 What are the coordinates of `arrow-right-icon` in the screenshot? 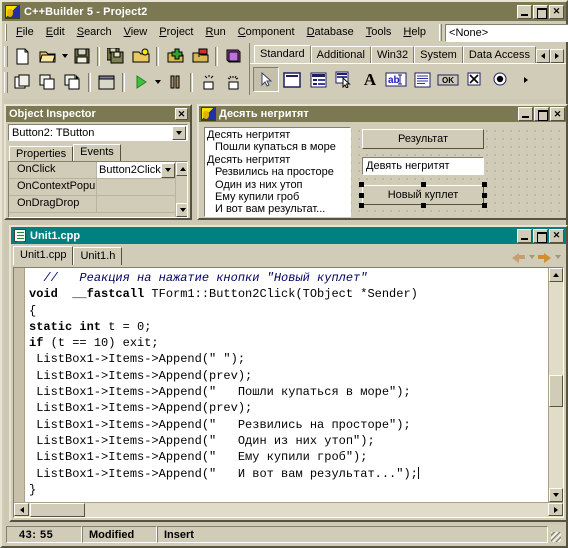 It's located at (557, 56).